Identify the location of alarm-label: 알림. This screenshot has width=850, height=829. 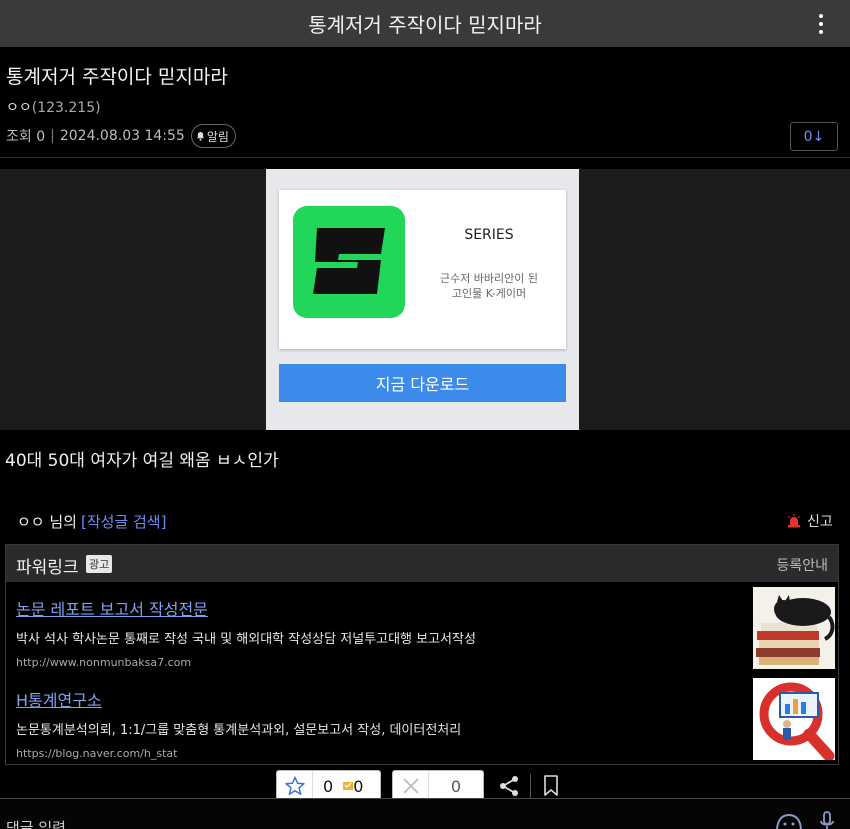
(217, 136).